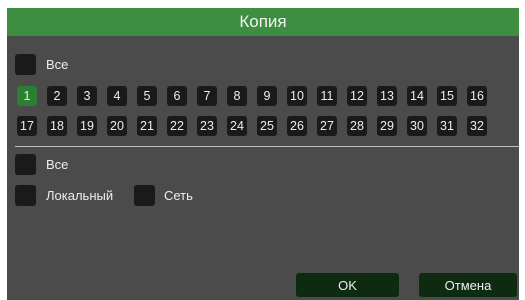 Image resolution: width=525 pixels, height=300 pixels. What do you see at coordinates (267, 146) in the screenshot?
I see `section-divider` at bounding box center [267, 146].